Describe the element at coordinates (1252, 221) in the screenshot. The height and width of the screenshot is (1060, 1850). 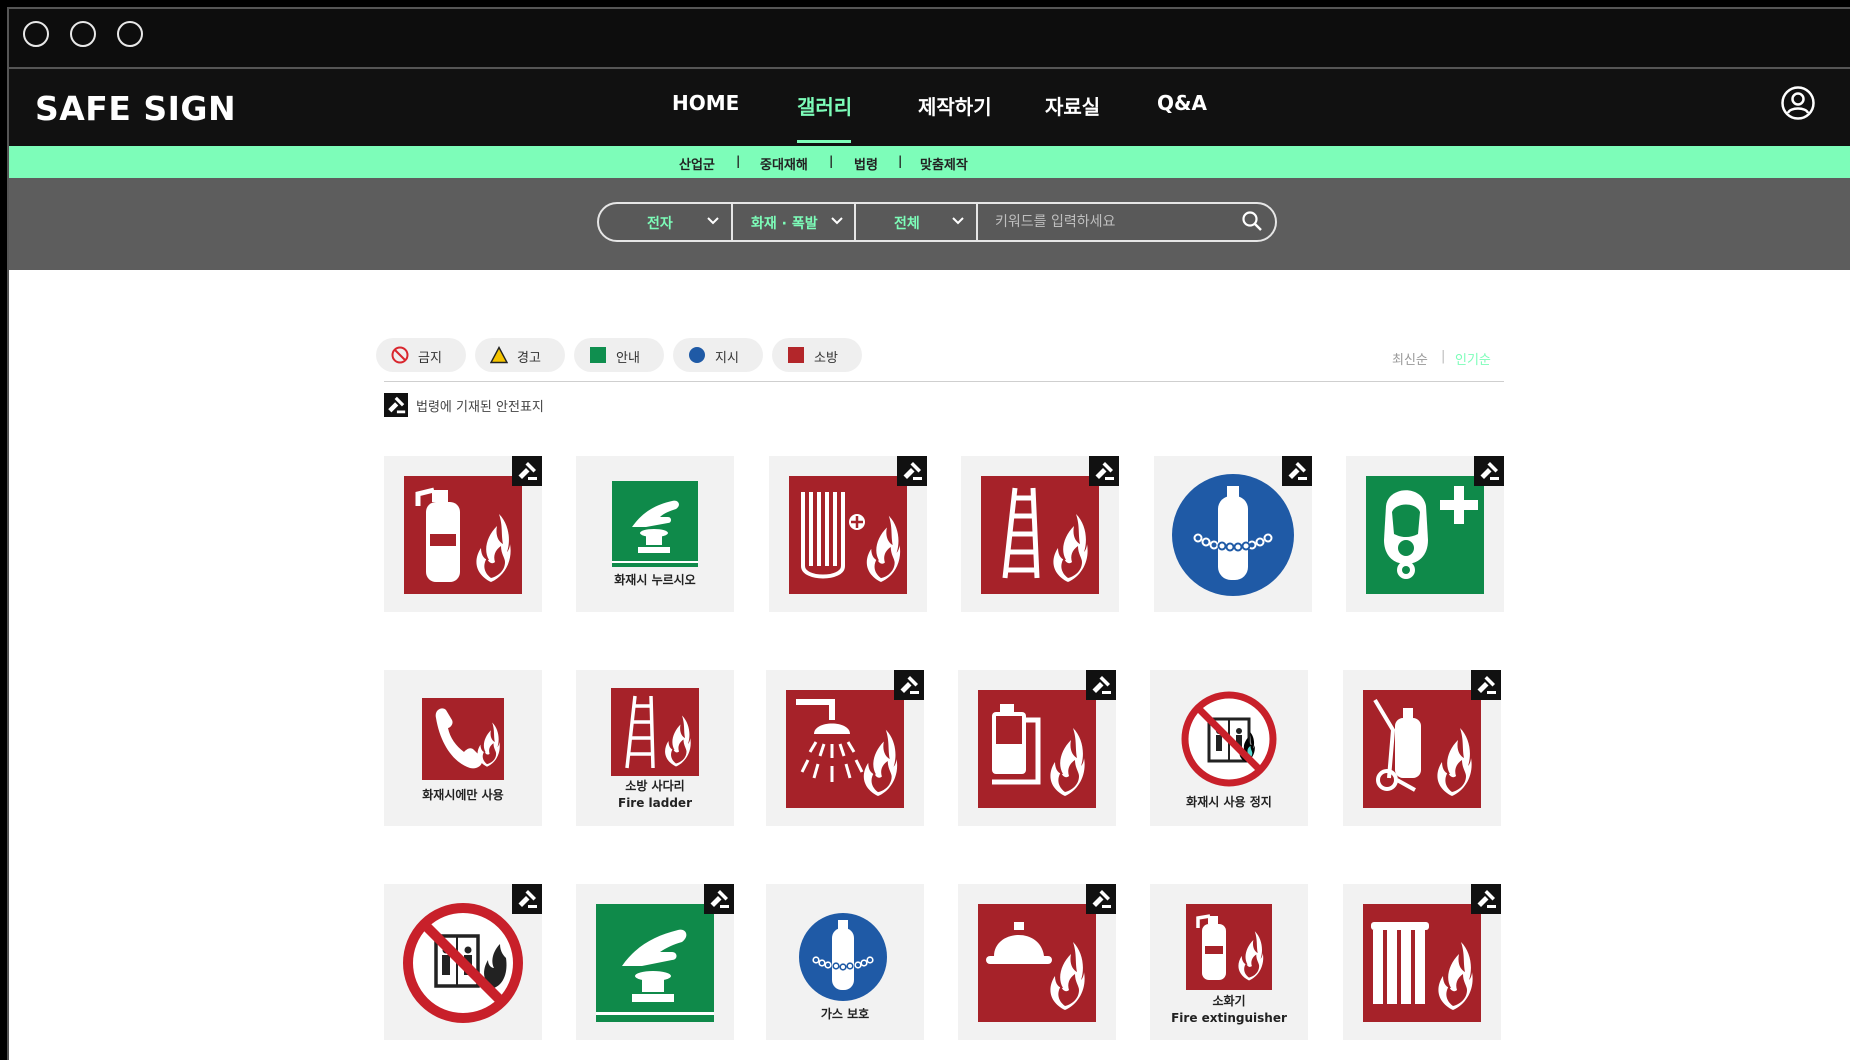
I see `search-icon` at that location.